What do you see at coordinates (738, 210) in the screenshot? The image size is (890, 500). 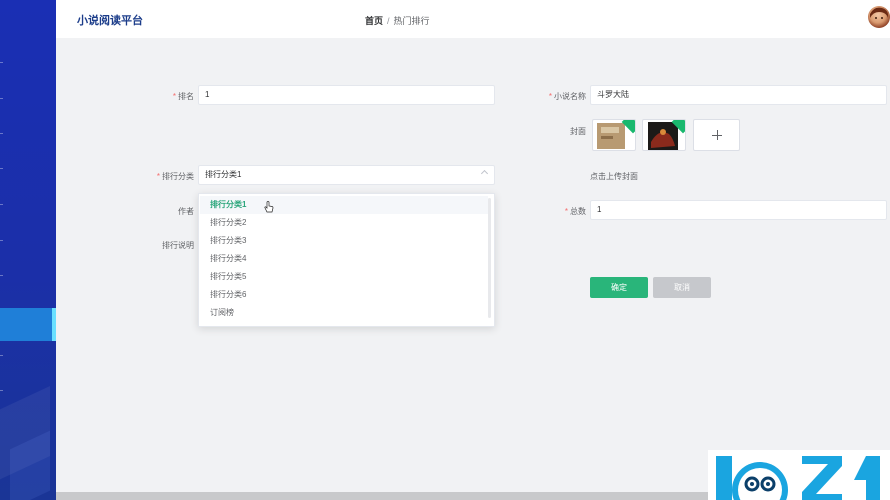 I see `total-input: 1` at bounding box center [738, 210].